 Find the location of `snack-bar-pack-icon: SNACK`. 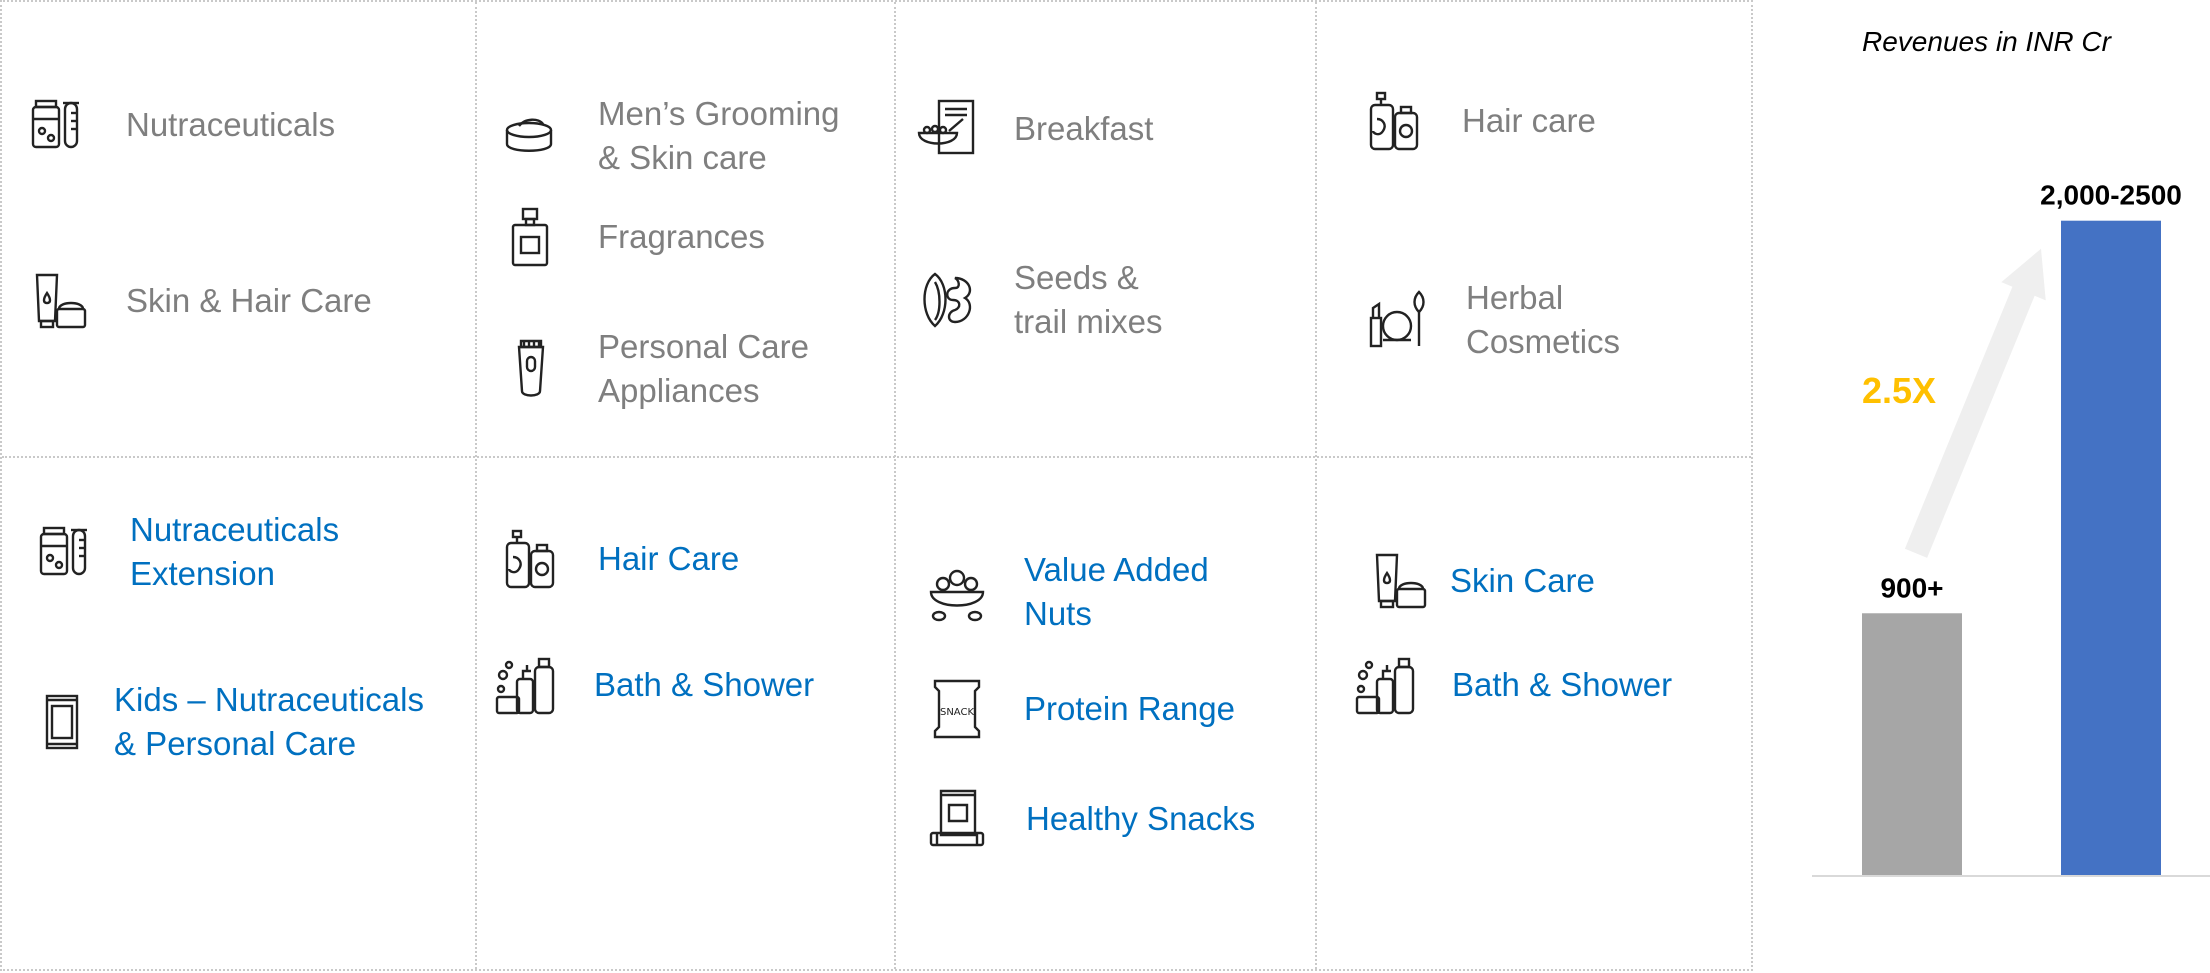

snack-bar-pack-icon: SNACK is located at coordinates (957, 709).